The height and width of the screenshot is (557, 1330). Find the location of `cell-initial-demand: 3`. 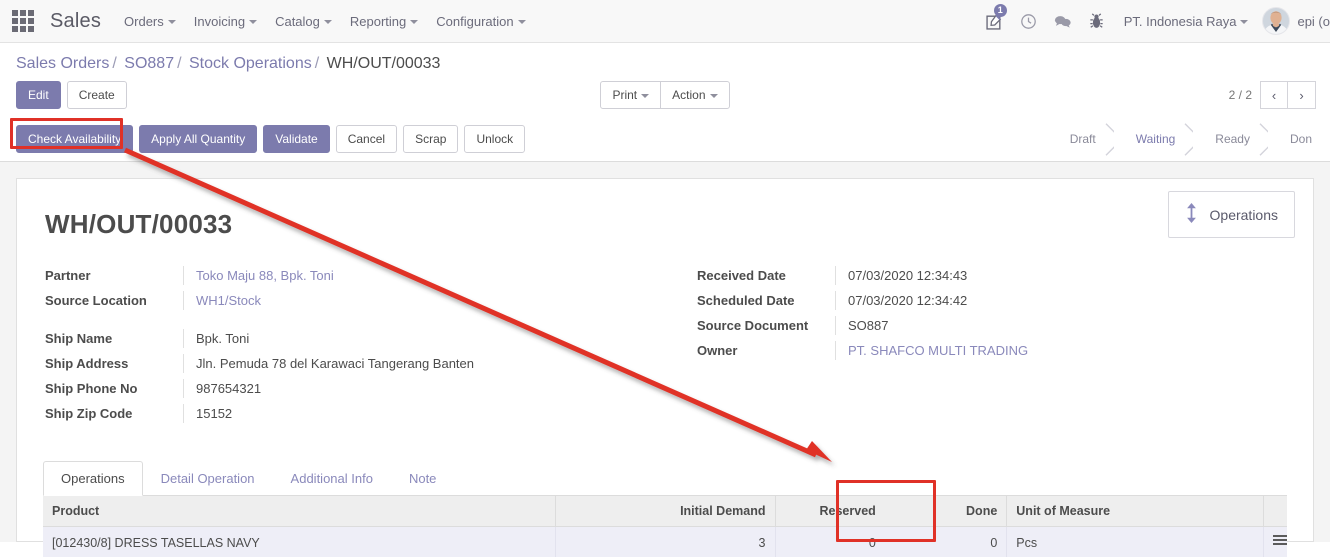

cell-initial-demand: 3 is located at coordinates (664, 541).